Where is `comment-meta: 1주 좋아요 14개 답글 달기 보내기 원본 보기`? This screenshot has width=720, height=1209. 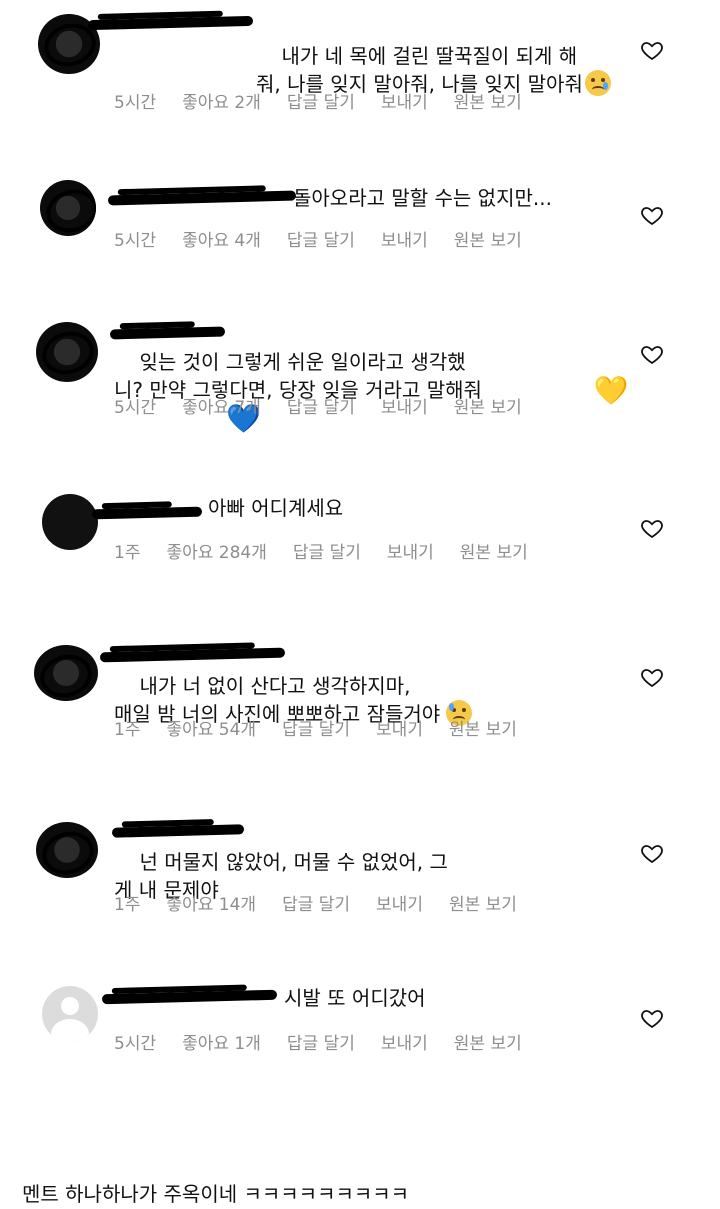
comment-meta: 1주 좋아요 14개 답글 달기 보내기 원본 보기 is located at coordinates (328, 902).